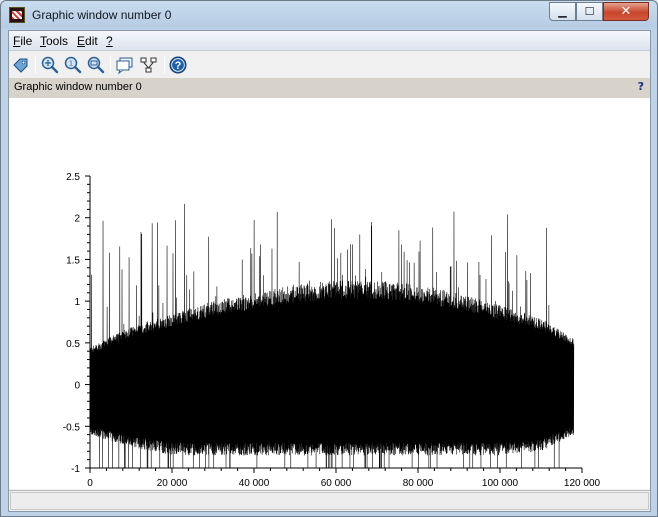 This screenshot has height=517, width=658. What do you see at coordinates (73, 344) in the screenshot?
I see `y-tick-label: 0.5` at bounding box center [73, 344].